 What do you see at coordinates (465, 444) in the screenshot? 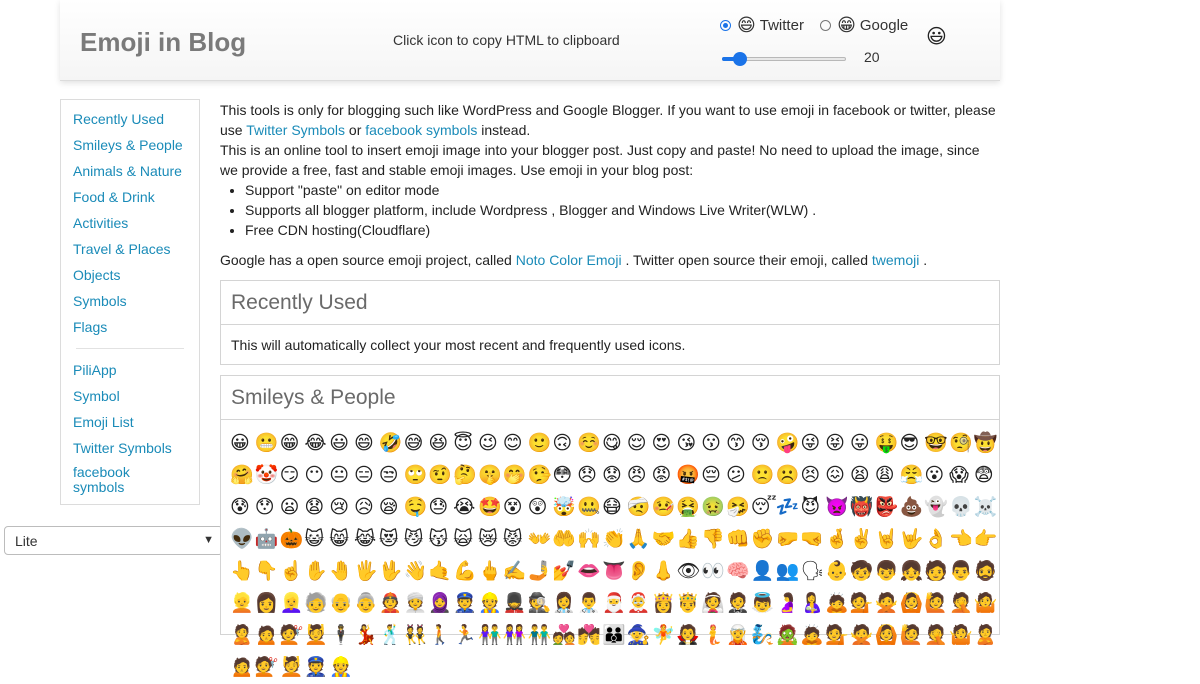
I see `emoji-button: 😇` at bounding box center [465, 444].